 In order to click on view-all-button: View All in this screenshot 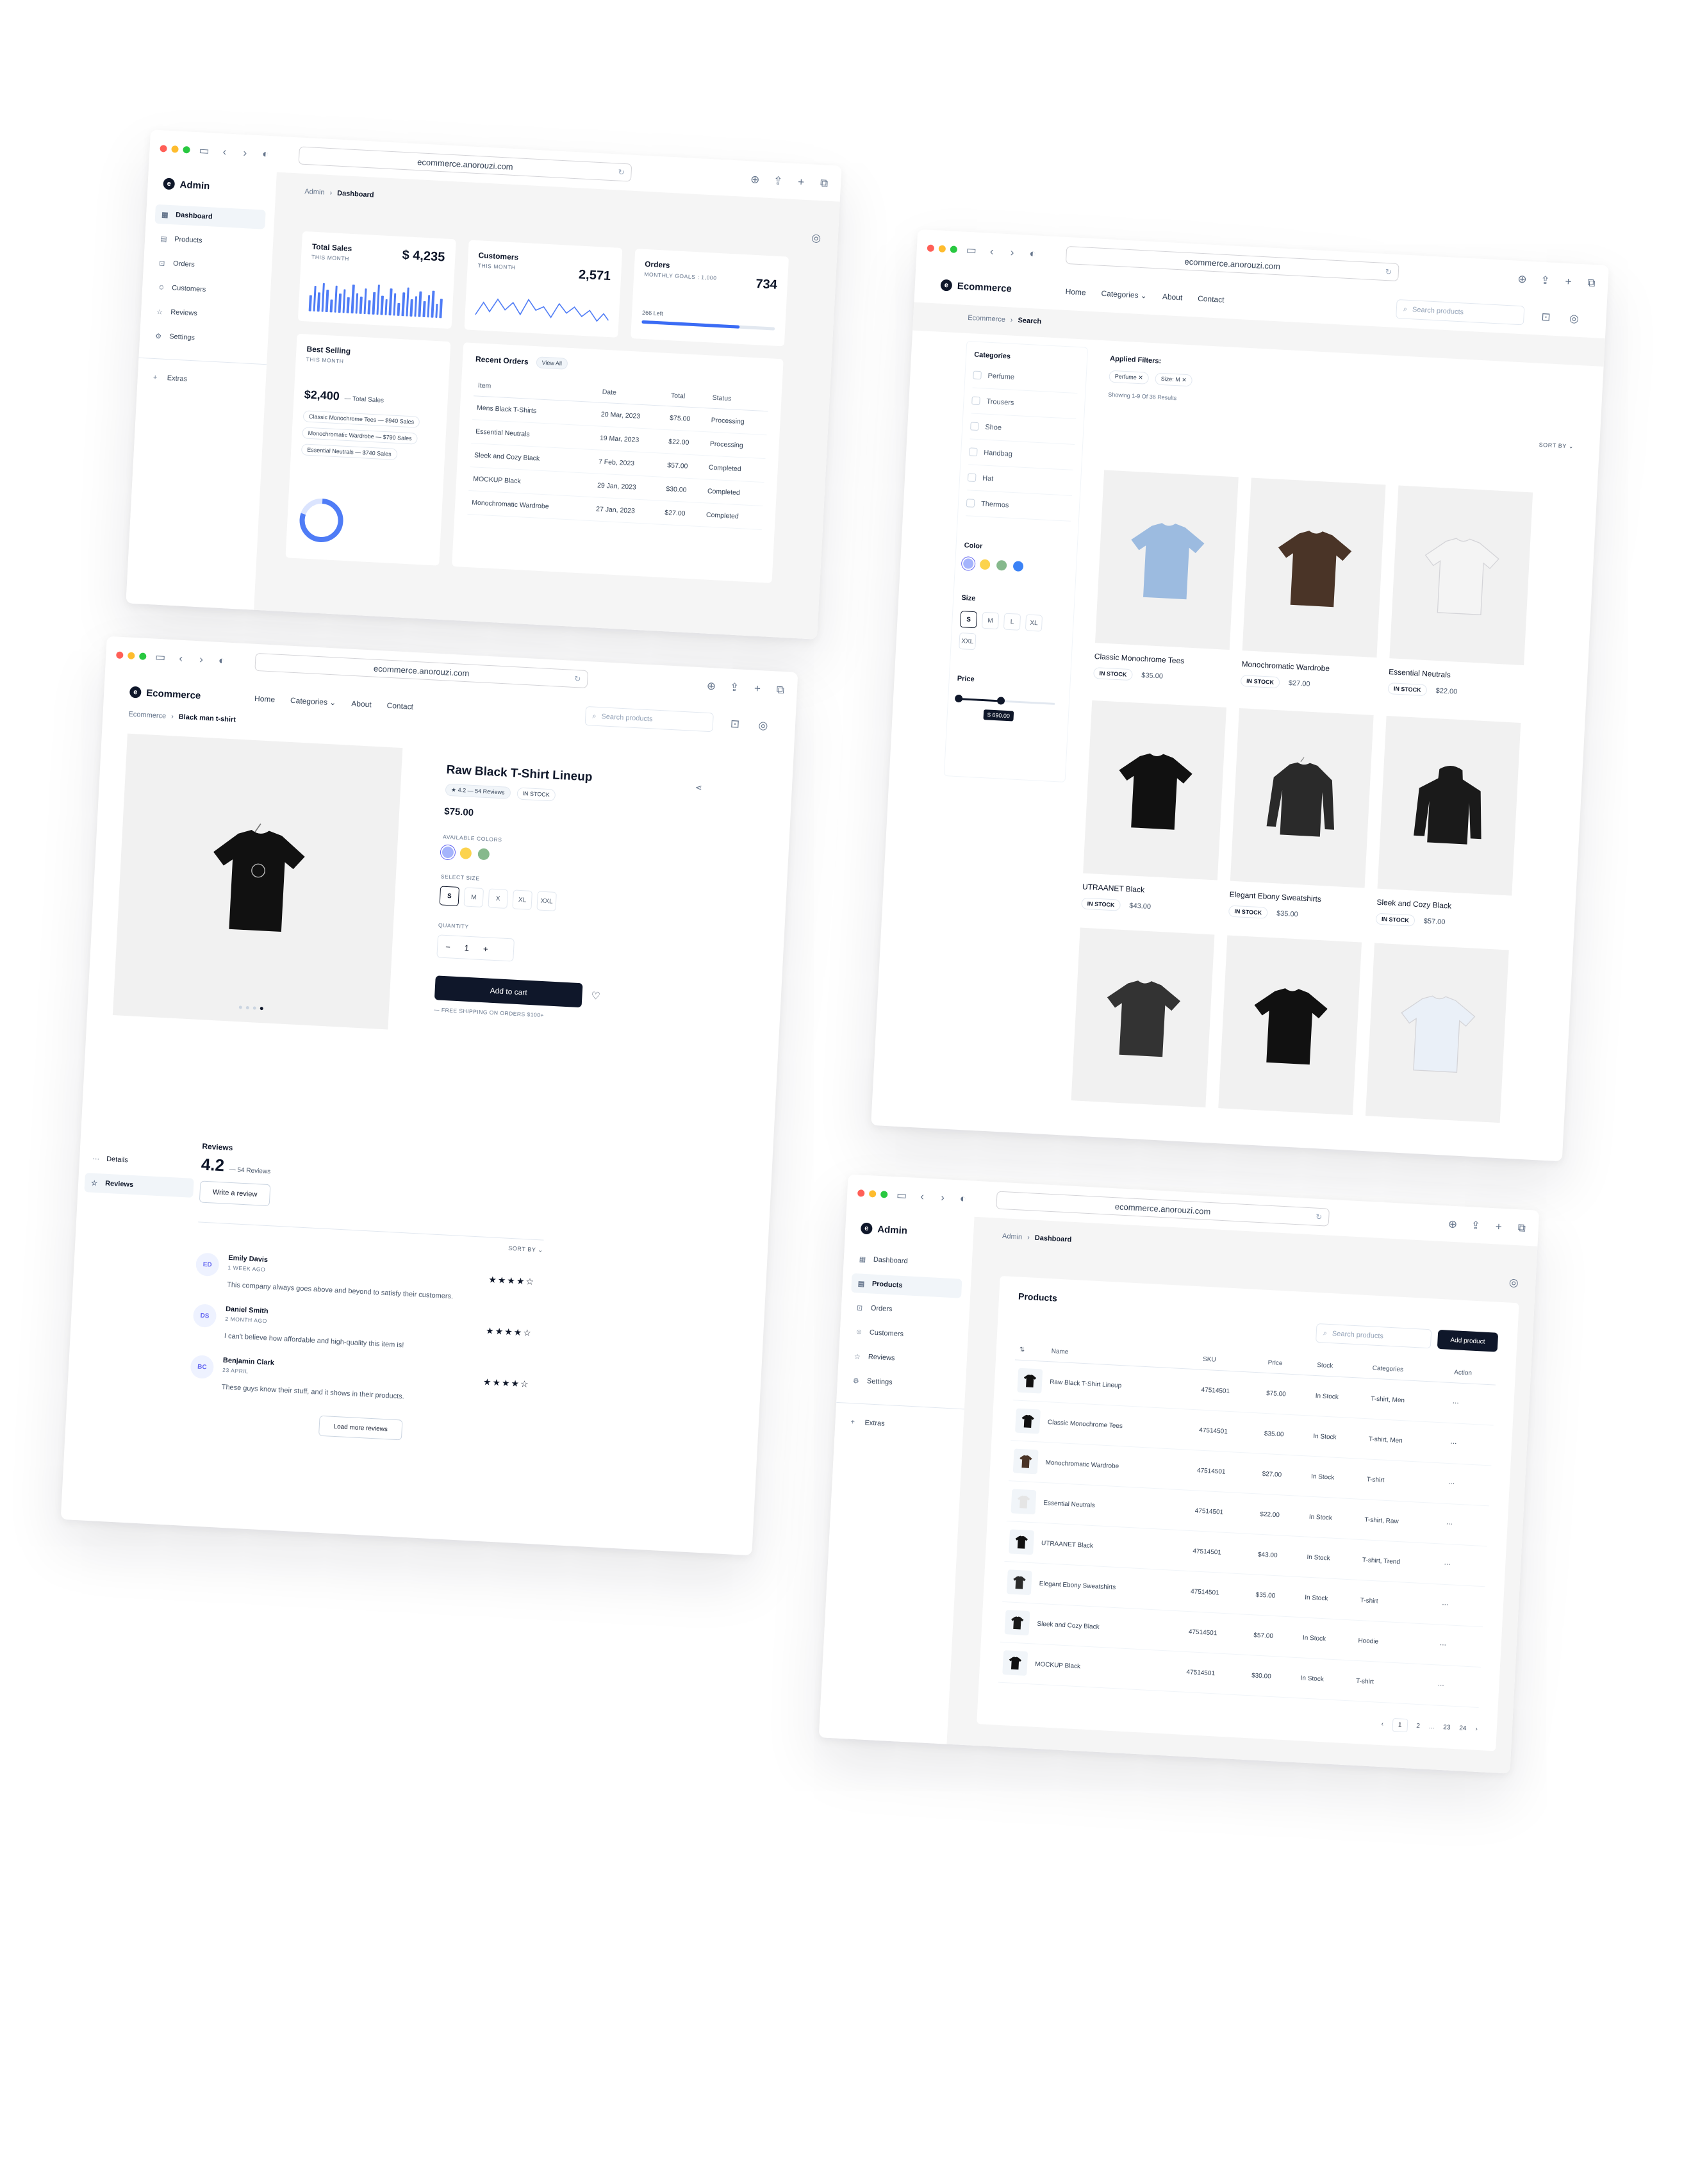, I will do `click(552, 363)`.